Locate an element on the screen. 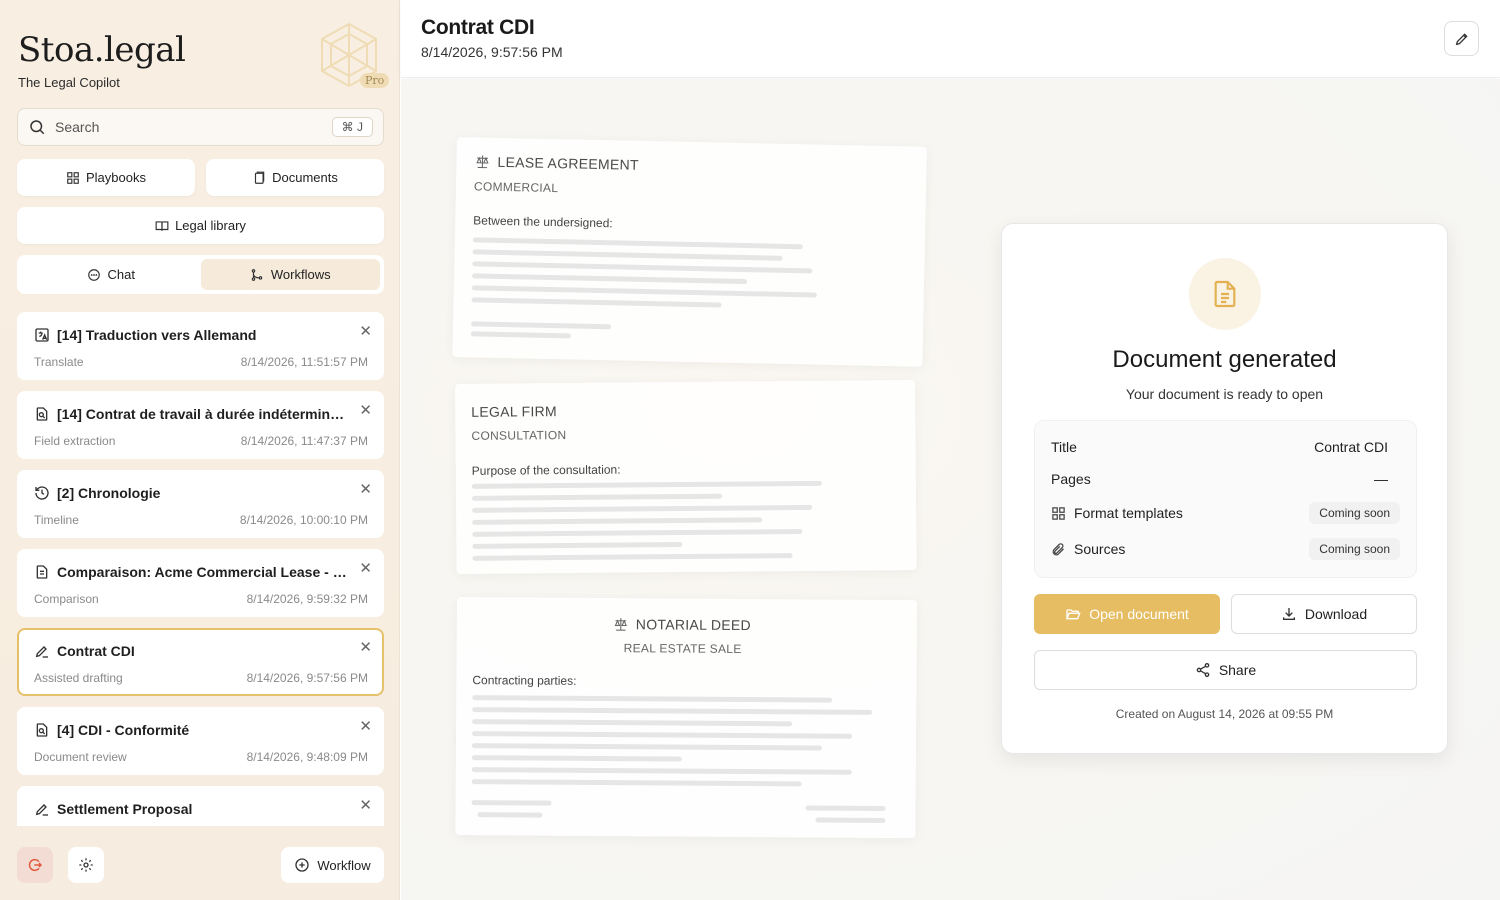 The height and width of the screenshot is (900, 1500). workflow-type: Document review is located at coordinates (80, 757).